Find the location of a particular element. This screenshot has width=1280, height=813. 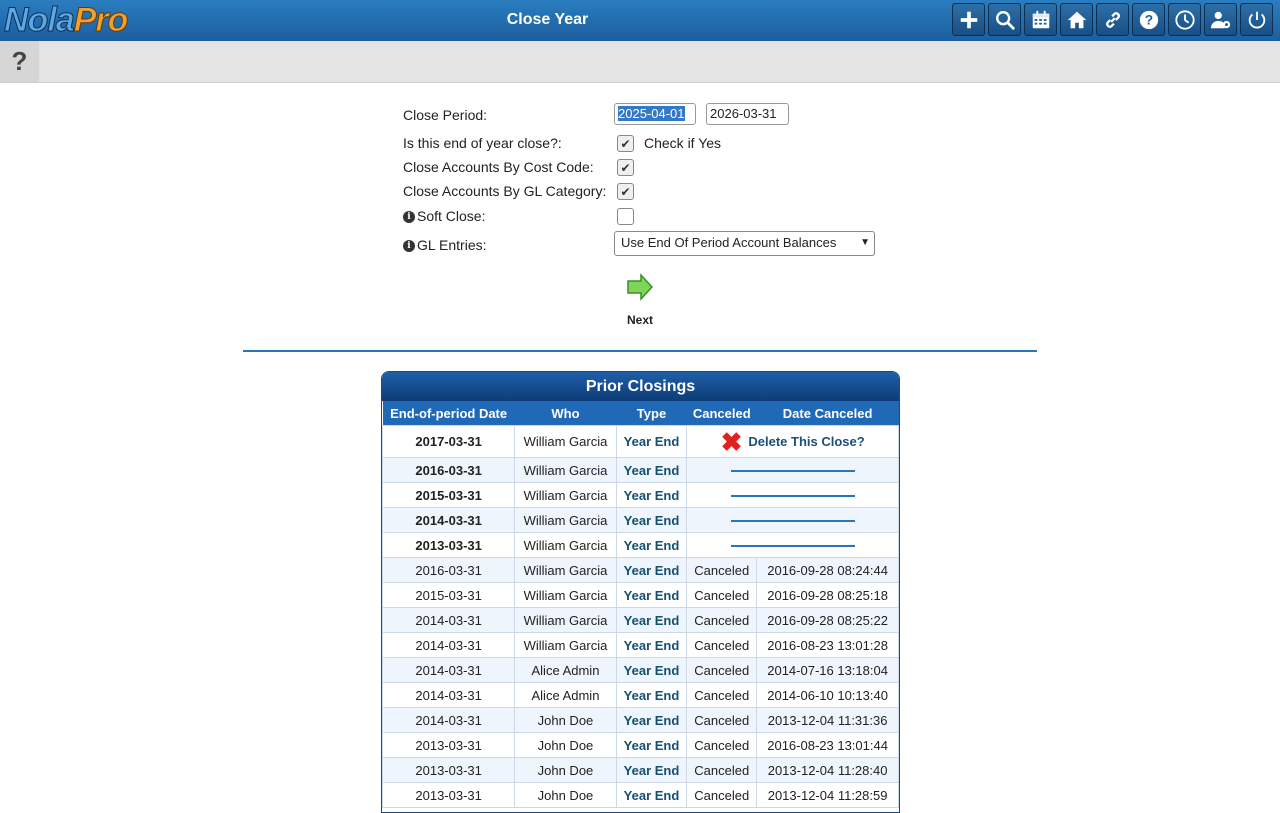

user-settings-icon is located at coordinates (1220, 19).